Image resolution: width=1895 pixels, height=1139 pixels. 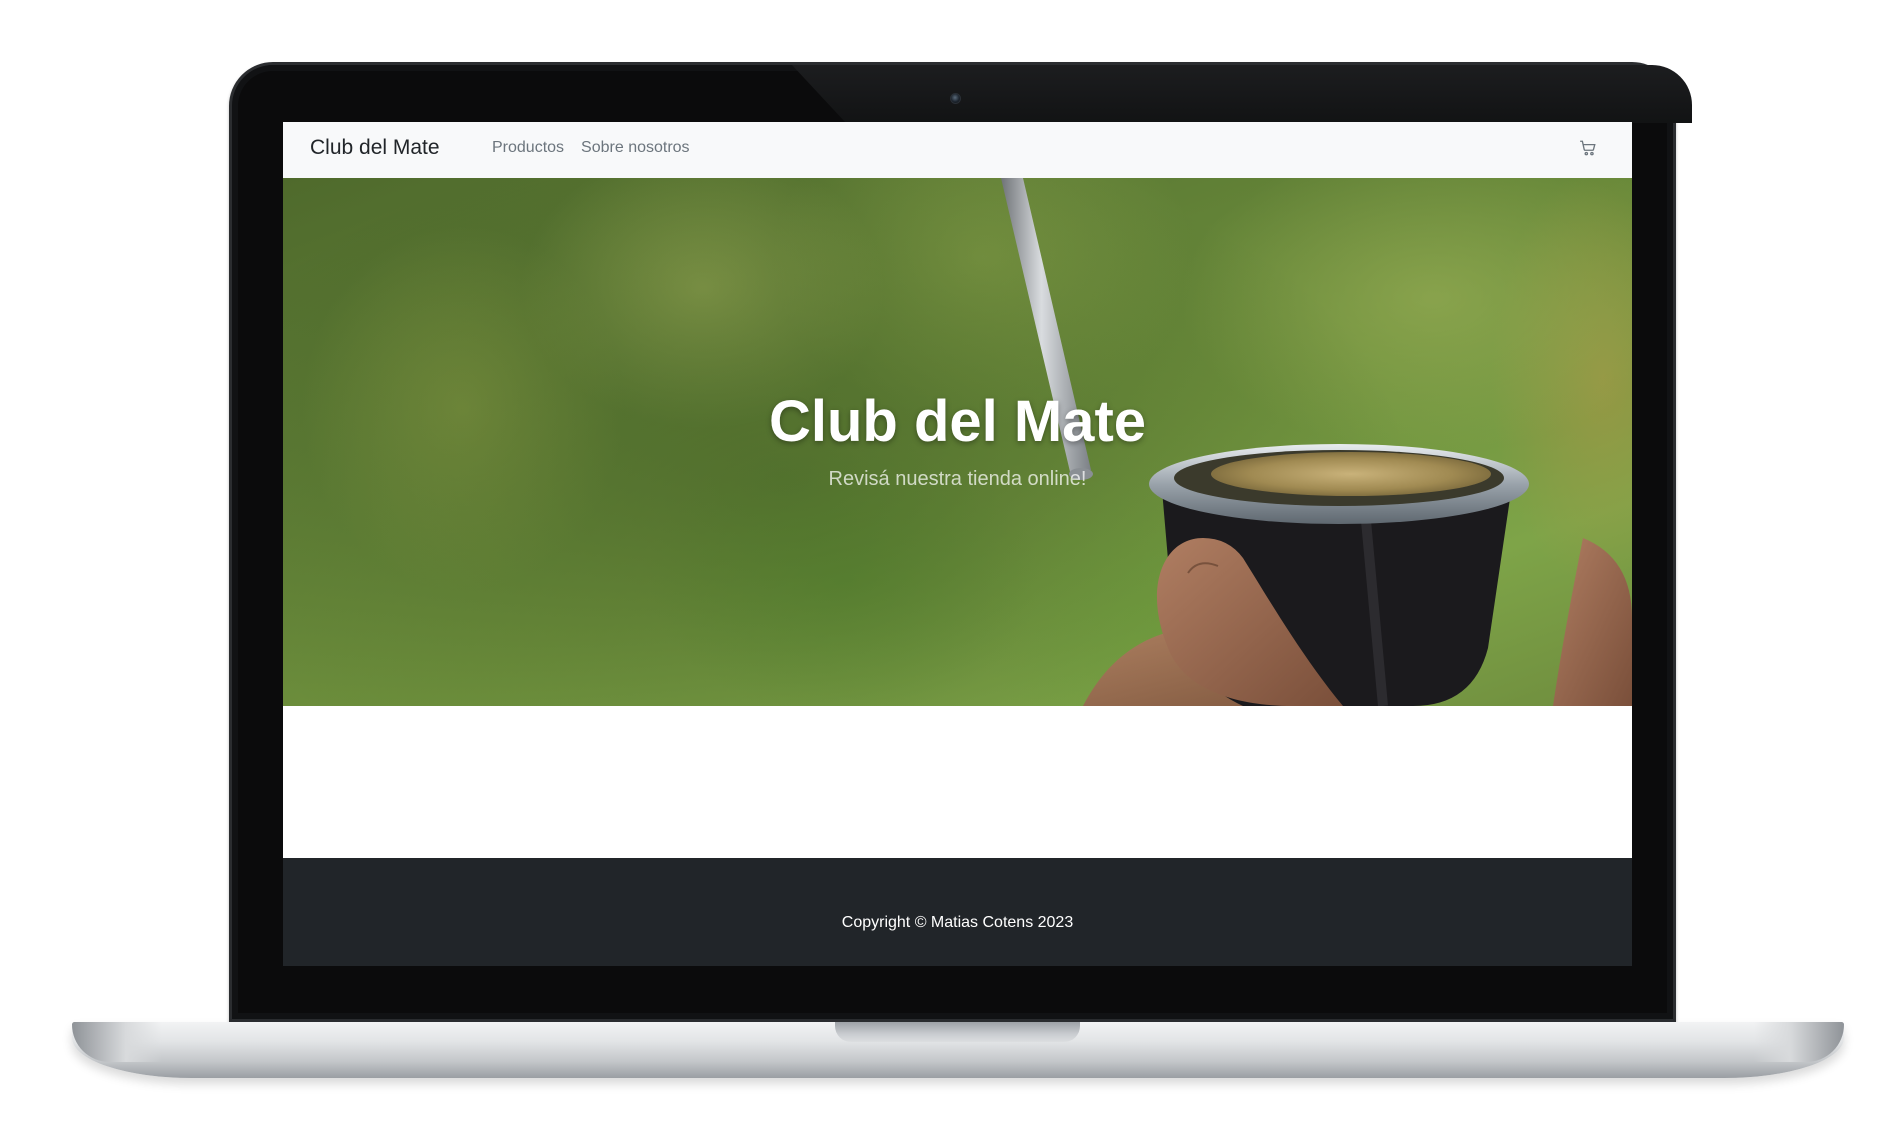 What do you see at coordinates (1588, 148) in the screenshot?
I see `cart-icon` at bounding box center [1588, 148].